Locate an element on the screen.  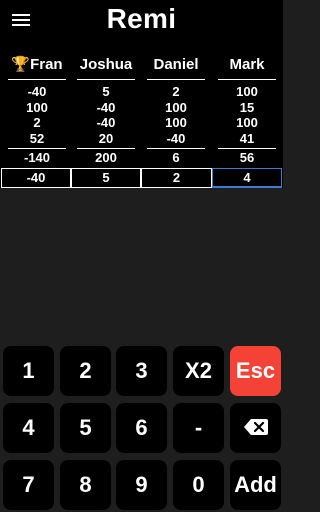
score-input-joshua: 5 is located at coordinates (106, 178).